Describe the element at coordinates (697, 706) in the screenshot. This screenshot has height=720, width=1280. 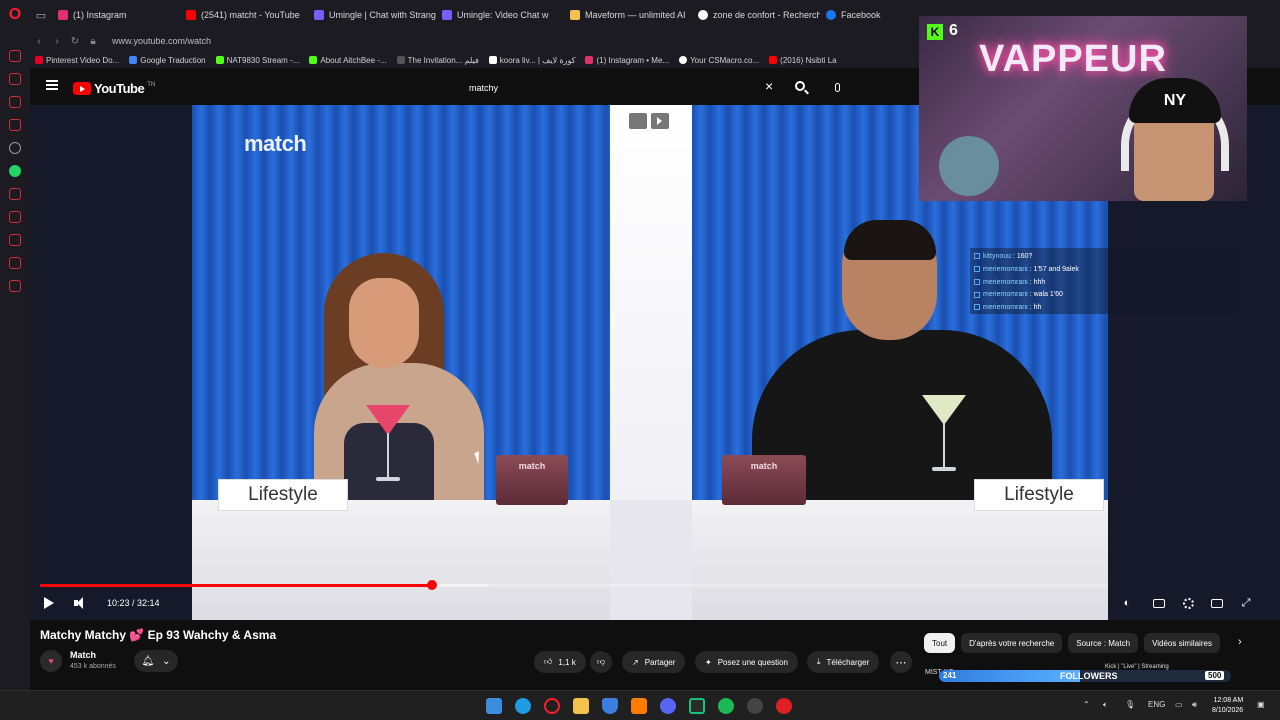
I see `capcut-icon` at that location.